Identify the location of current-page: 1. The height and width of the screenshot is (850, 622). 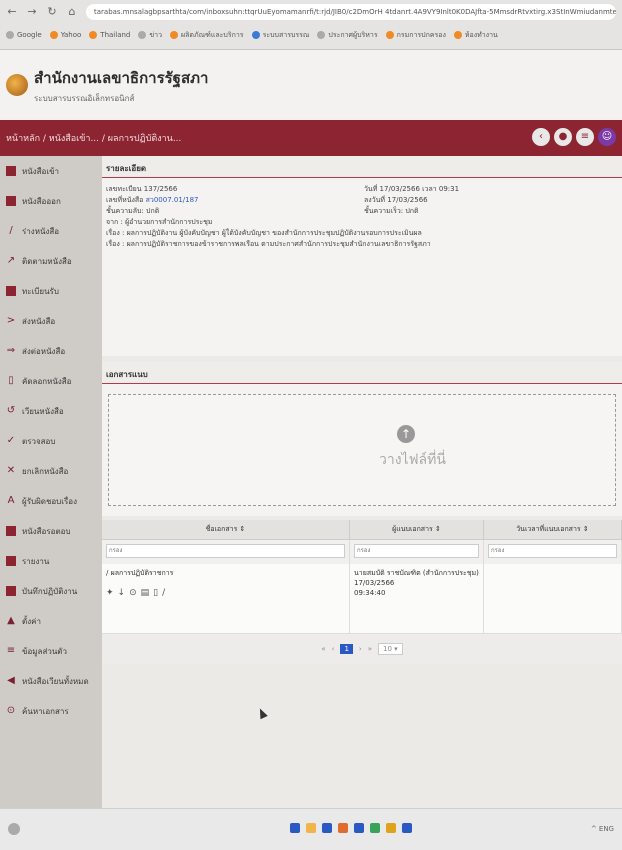
(346, 649).